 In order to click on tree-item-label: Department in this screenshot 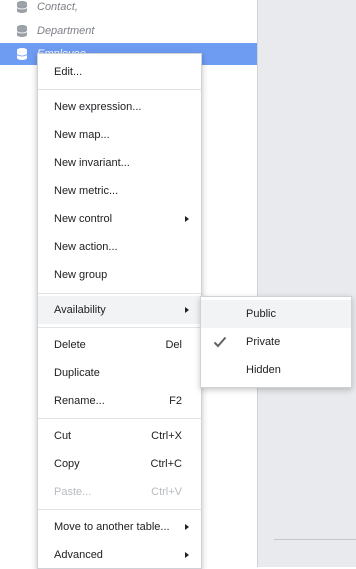, I will do `click(66, 31)`.